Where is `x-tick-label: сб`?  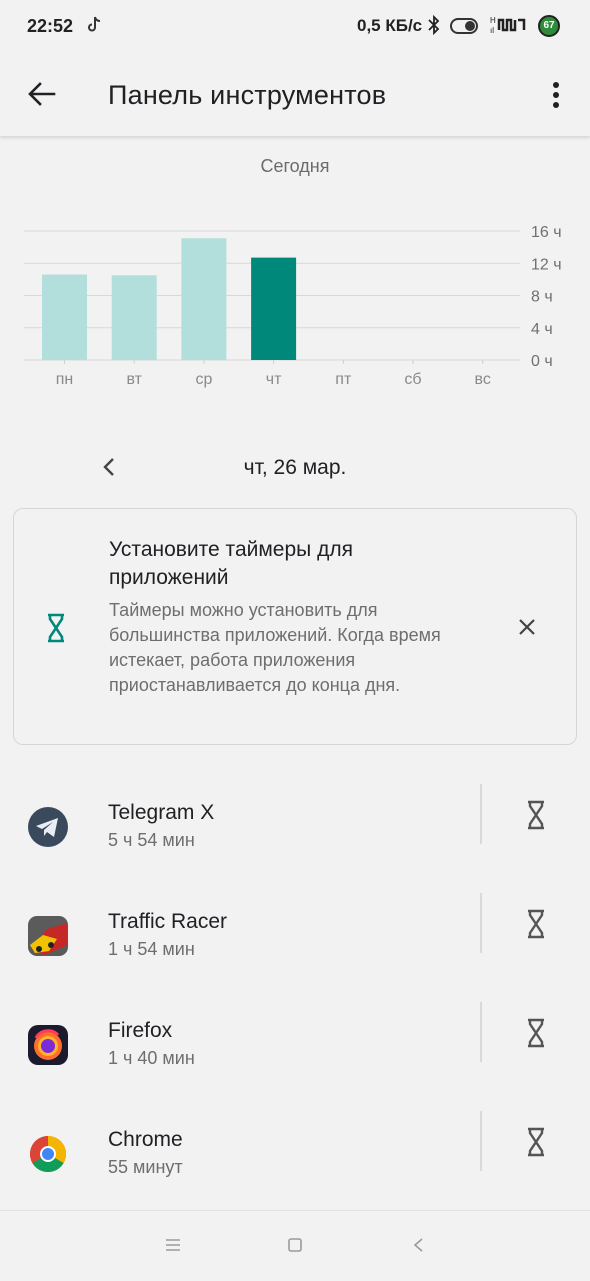 x-tick-label: сб is located at coordinates (412, 379).